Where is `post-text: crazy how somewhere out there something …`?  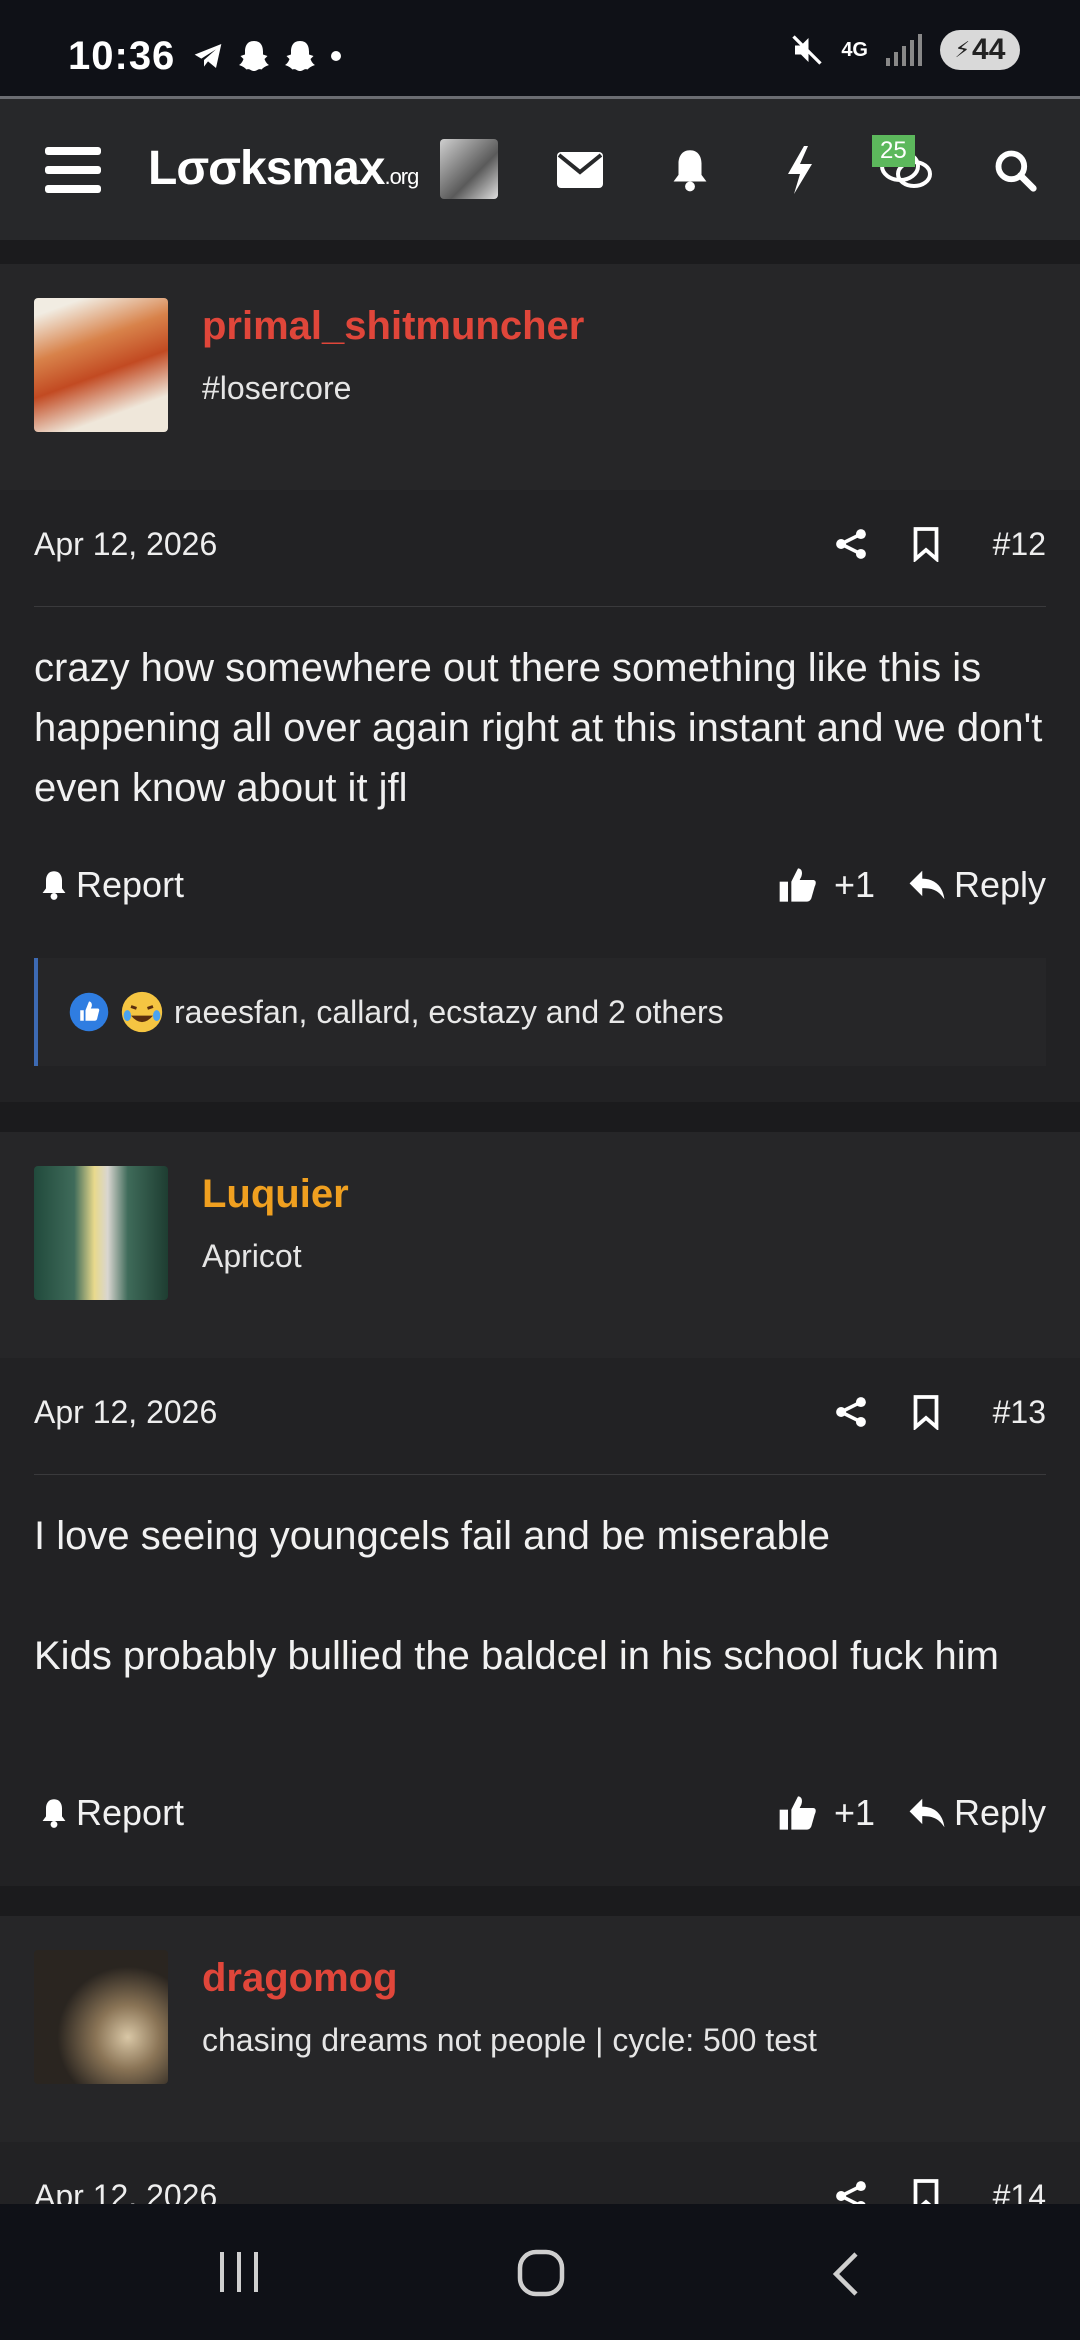 post-text: crazy how somewhere out there something … is located at coordinates (538, 728).